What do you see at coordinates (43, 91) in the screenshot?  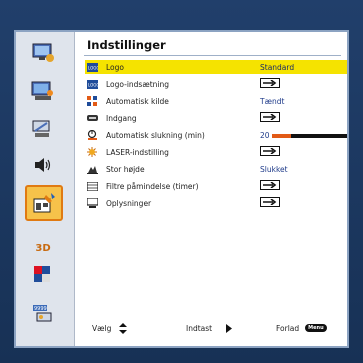 I see `display-settings-icon` at bounding box center [43, 91].